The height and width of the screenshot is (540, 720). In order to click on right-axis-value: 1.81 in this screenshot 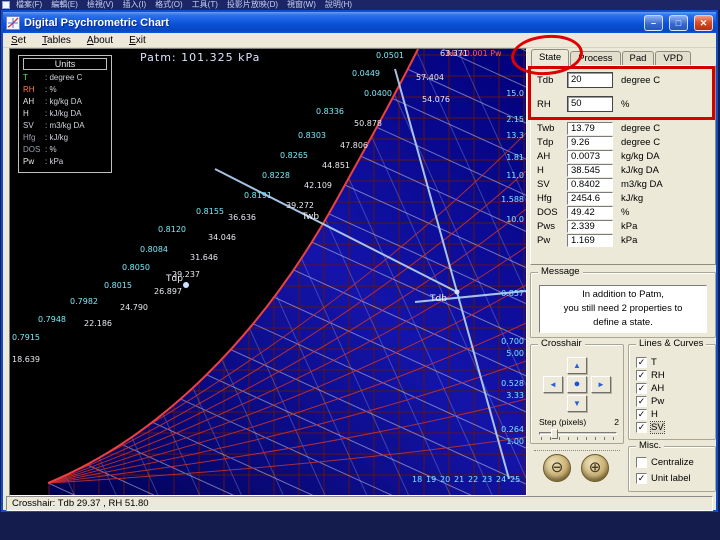, I will do `click(515, 157)`.